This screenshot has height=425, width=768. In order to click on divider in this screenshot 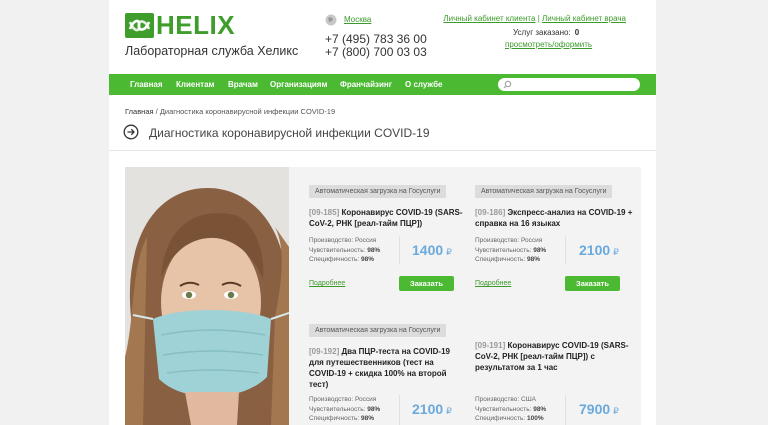, I will do `click(382, 150)`.